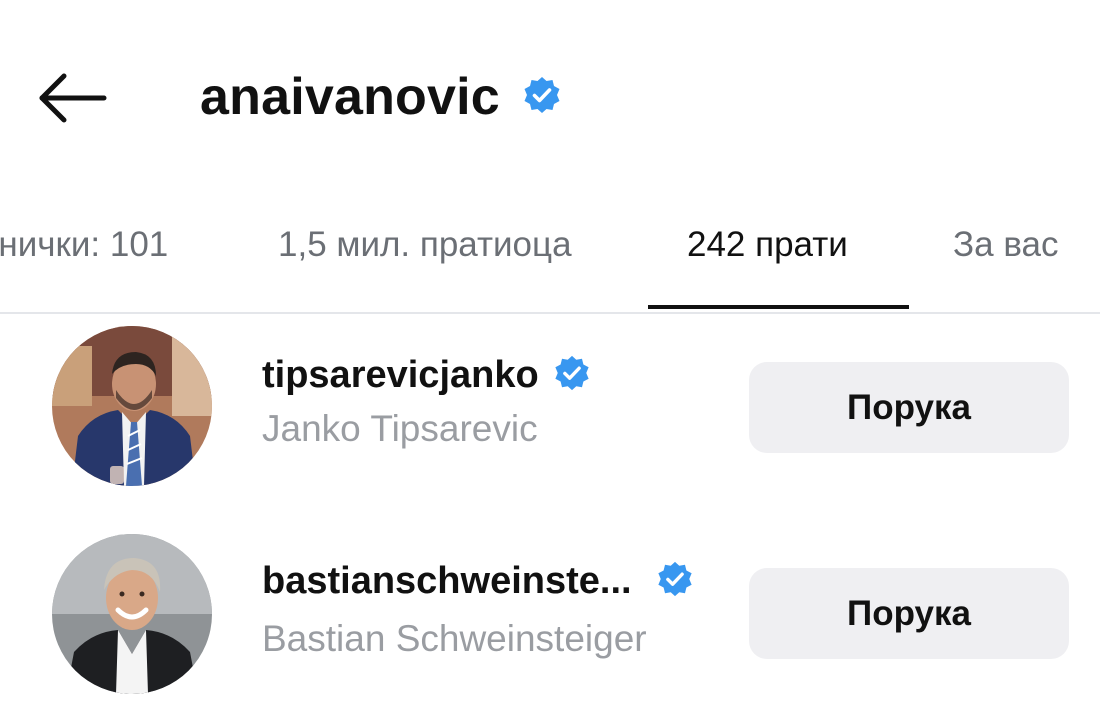  I want to click on profile-title: anaivanovic, so click(381, 97).